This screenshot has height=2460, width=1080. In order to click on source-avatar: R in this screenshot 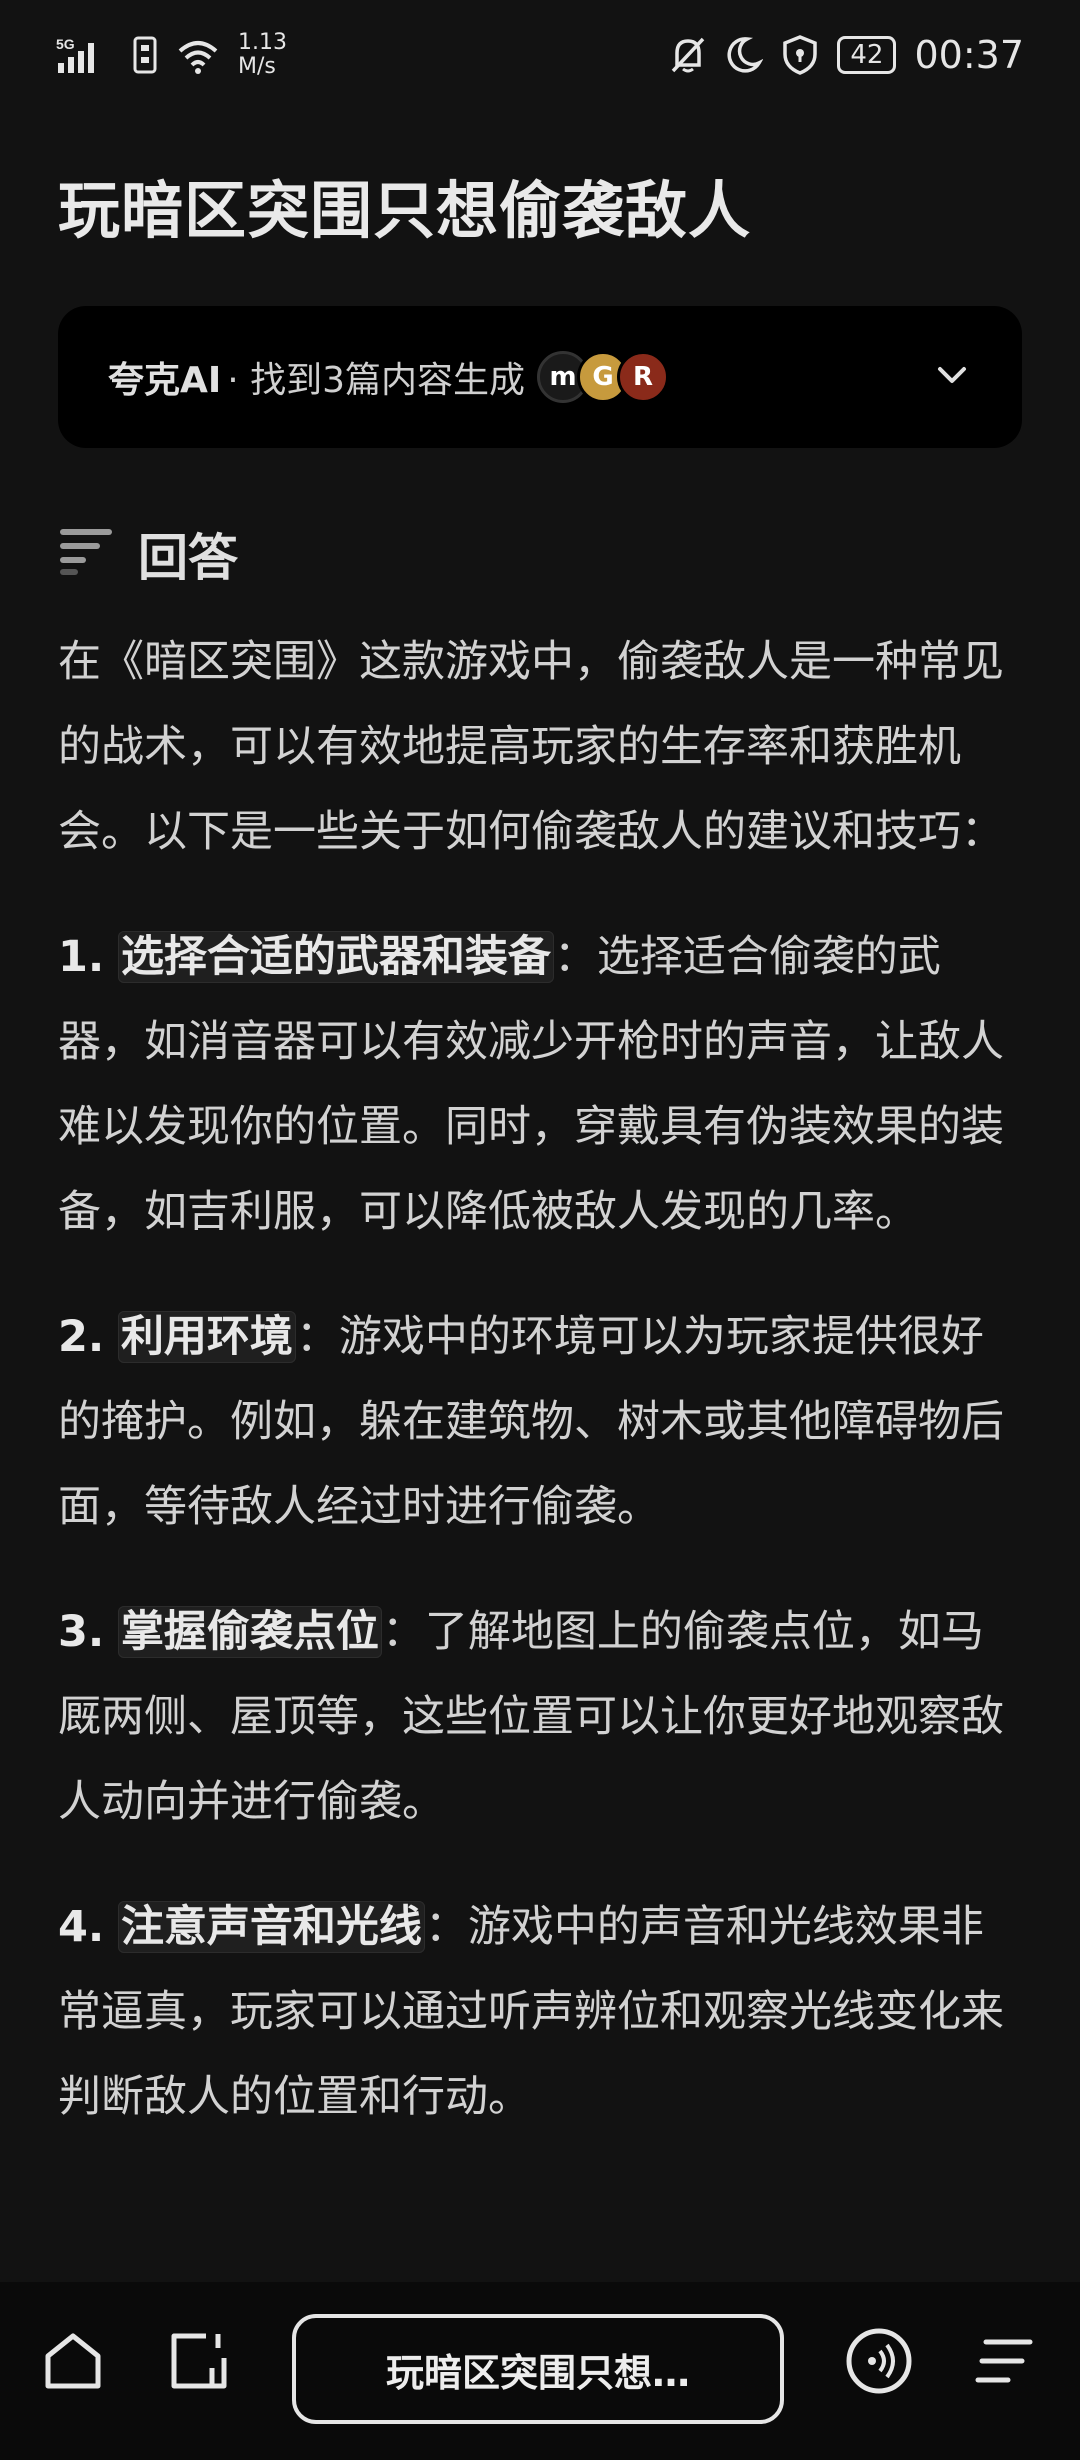, I will do `click(643, 377)`.